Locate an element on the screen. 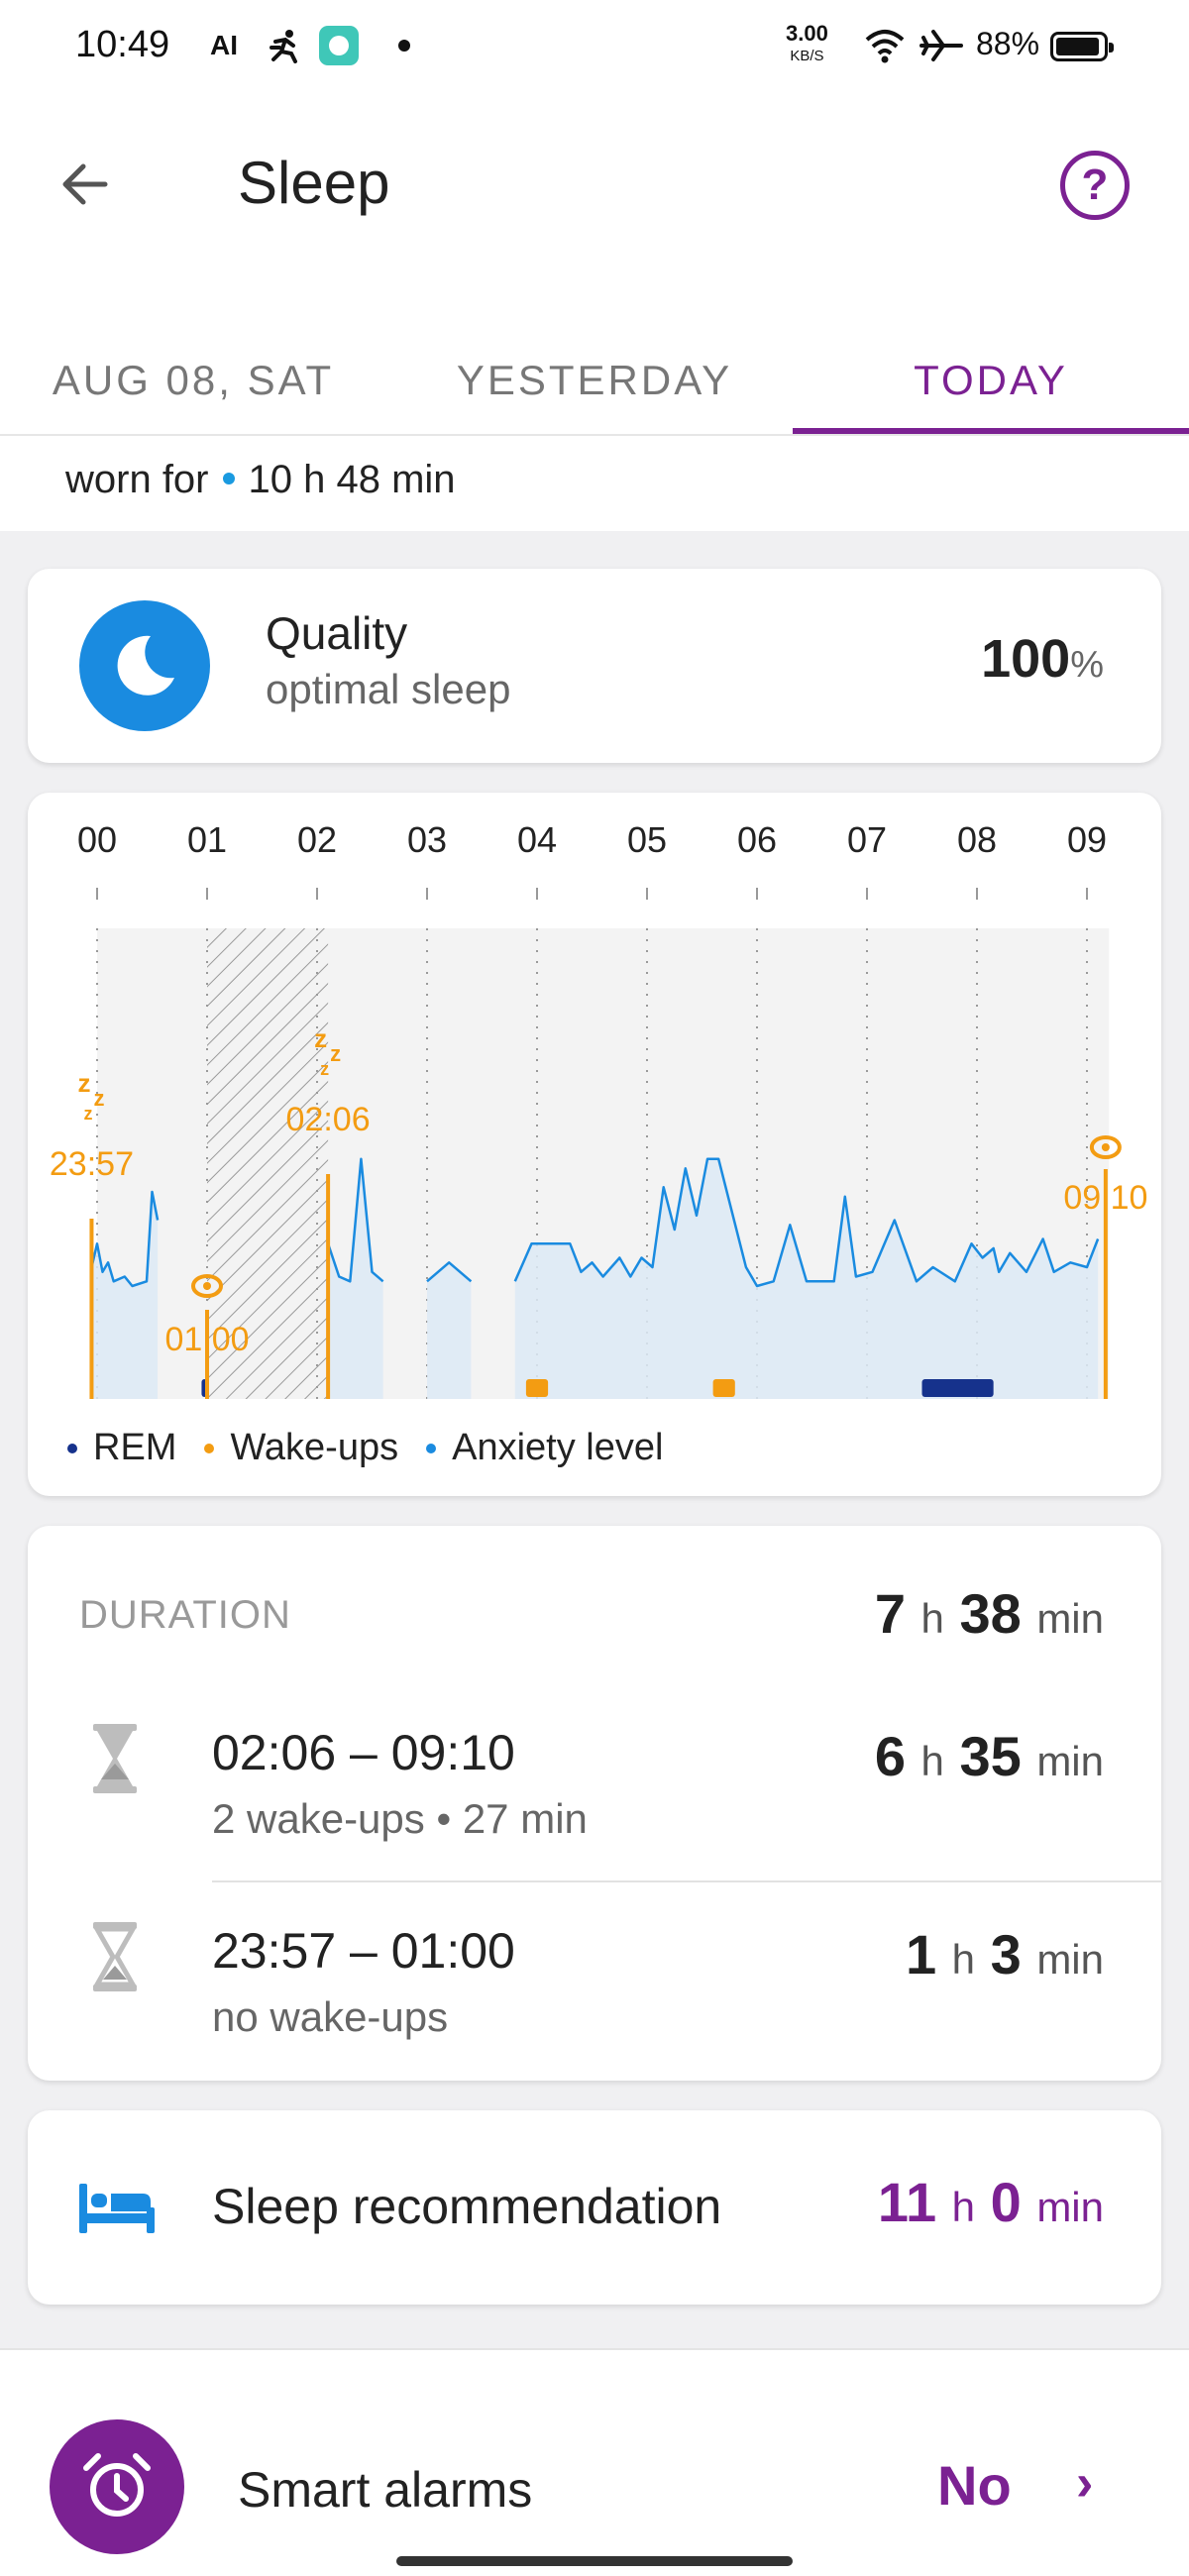 The width and height of the screenshot is (1189, 2576). network-speed-unit: KB/S is located at coordinates (807, 56).